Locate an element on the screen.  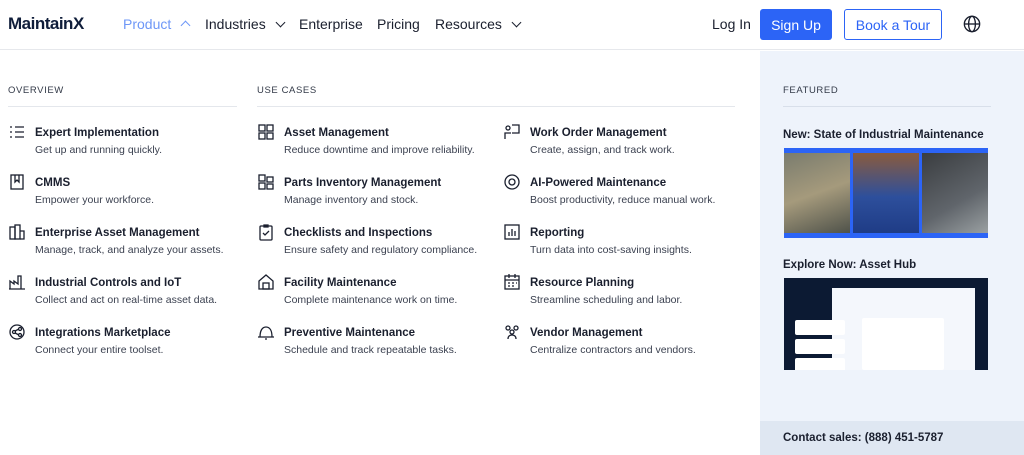
featured-report-title: New: State of Industrial Maintenance is located at coordinates (883, 135).